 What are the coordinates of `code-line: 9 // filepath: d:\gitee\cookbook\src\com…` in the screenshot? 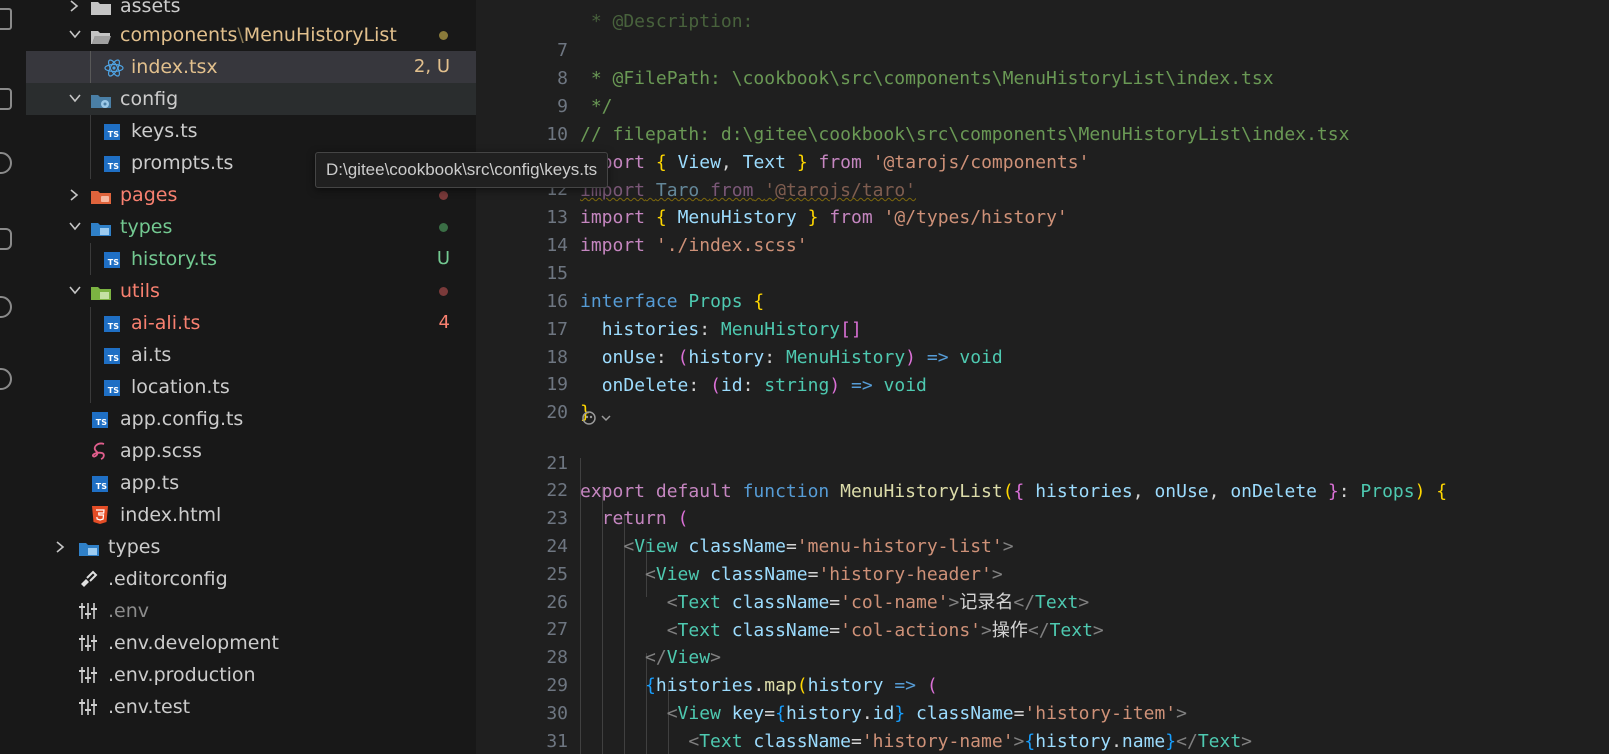 It's located at (1042, 105).